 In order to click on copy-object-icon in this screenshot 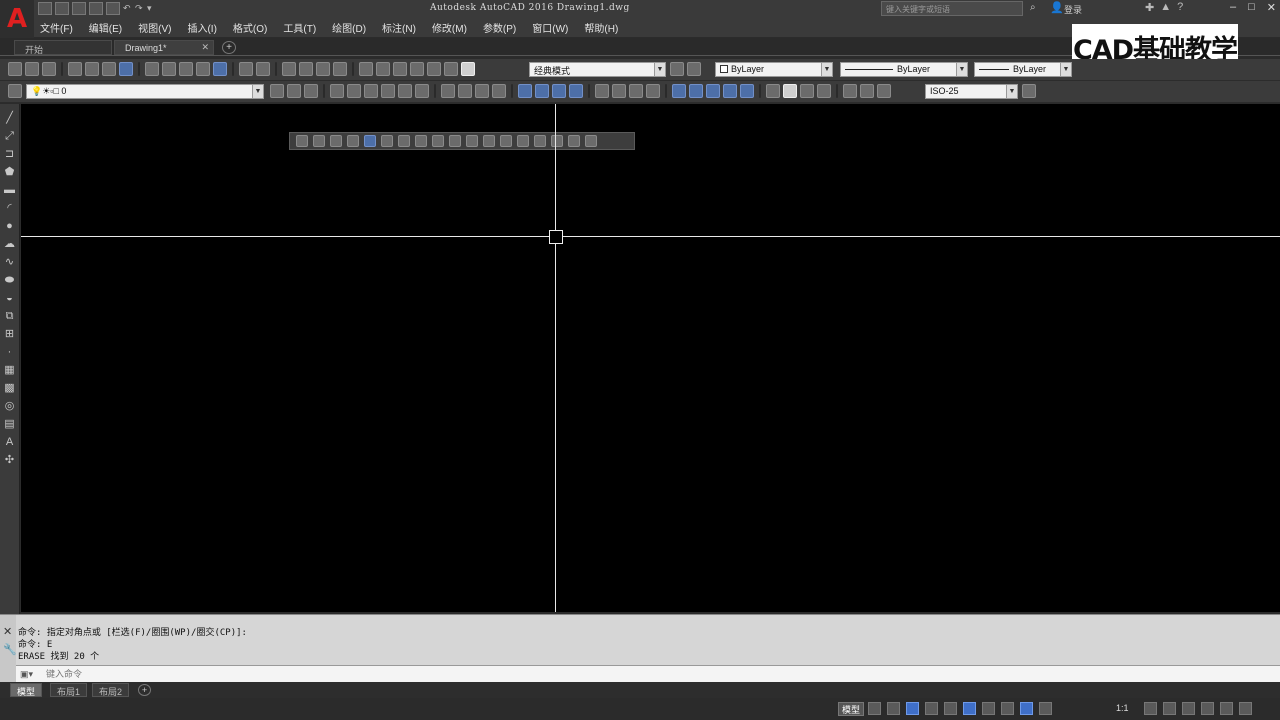, I will do `click(319, 141)`.